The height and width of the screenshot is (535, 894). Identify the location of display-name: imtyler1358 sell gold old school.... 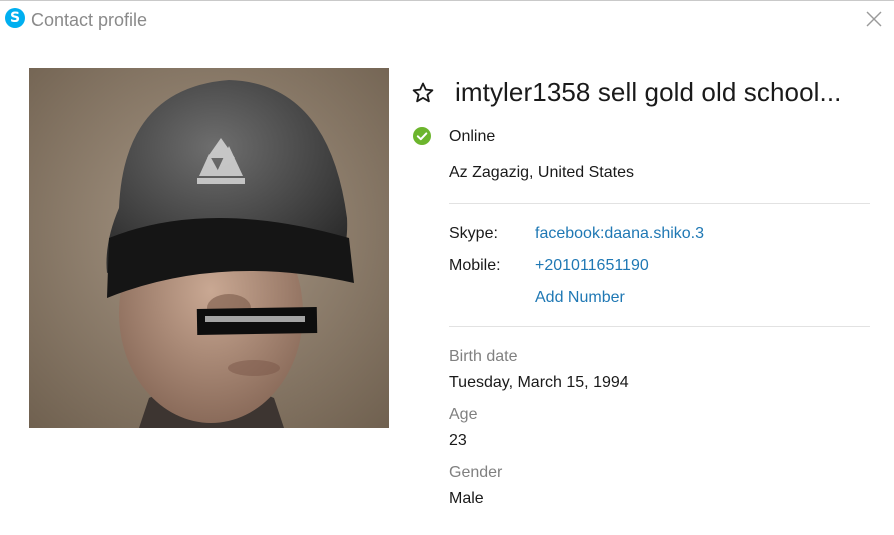
(648, 92).